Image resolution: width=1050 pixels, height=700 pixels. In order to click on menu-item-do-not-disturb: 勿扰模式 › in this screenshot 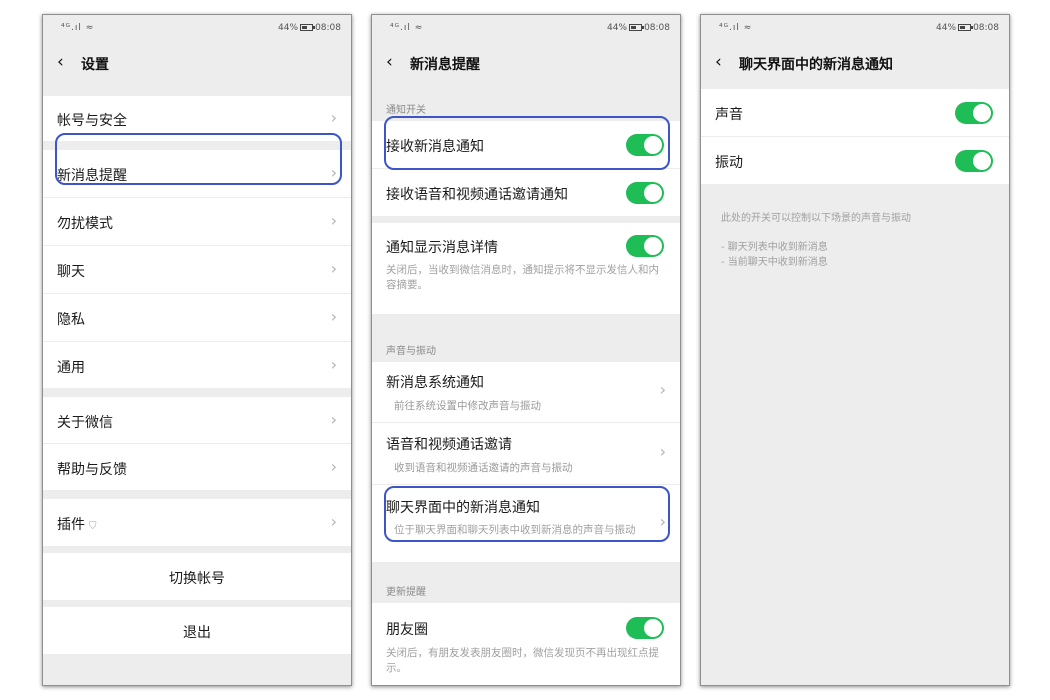, I will do `click(197, 222)`.